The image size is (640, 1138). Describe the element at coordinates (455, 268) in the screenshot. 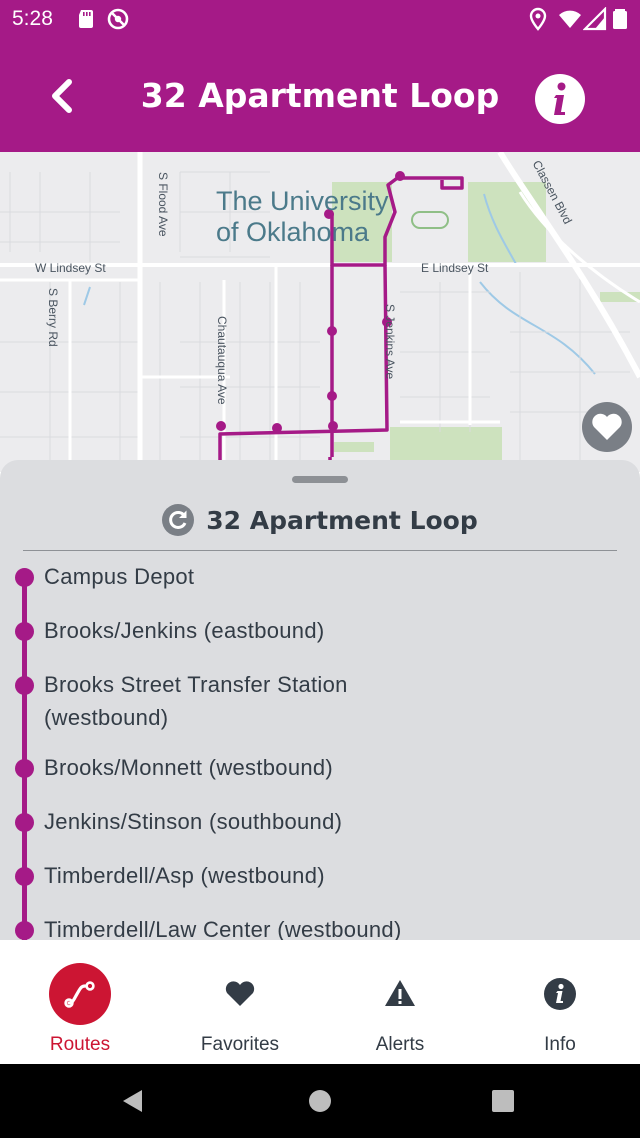

I see `street-label-e-lindsey: E Lindsey St` at that location.